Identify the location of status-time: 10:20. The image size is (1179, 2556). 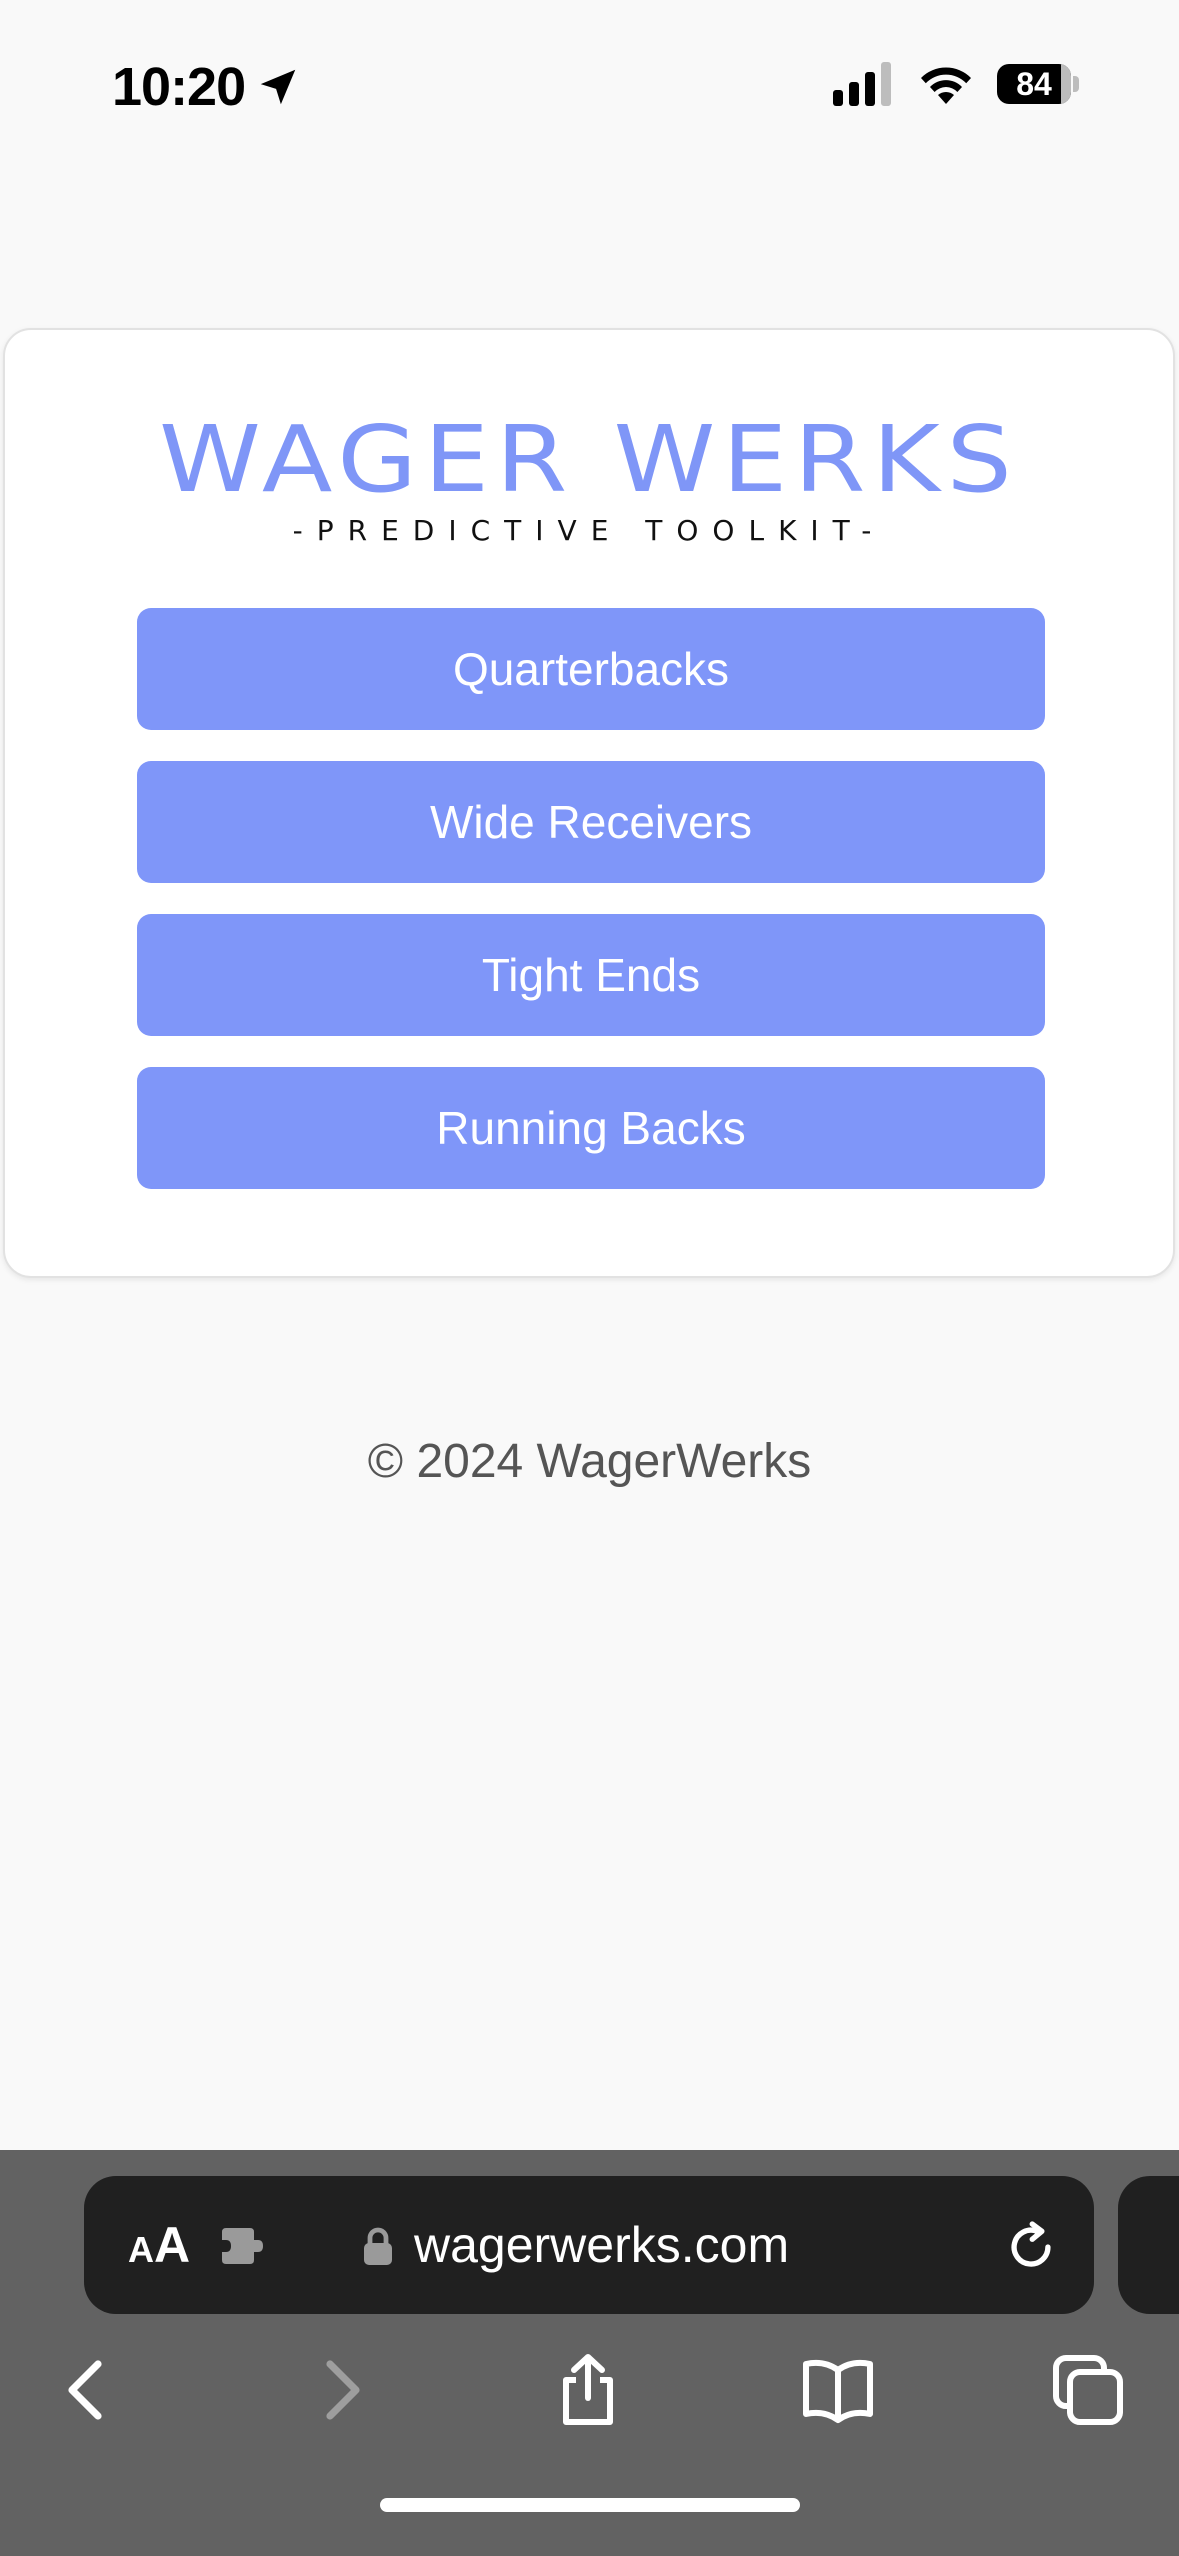
(206, 87).